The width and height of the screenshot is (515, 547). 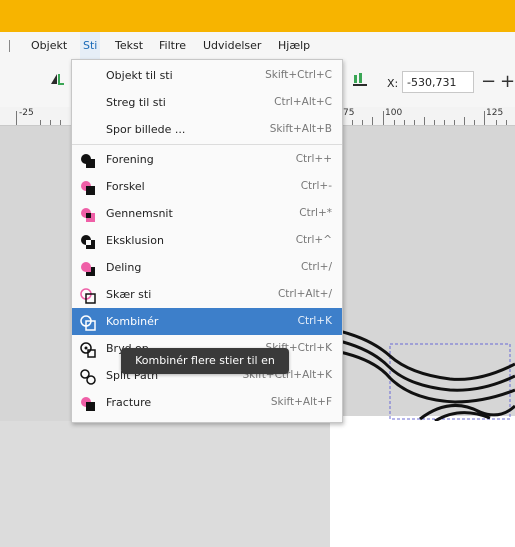 What do you see at coordinates (314, 321) in the screenshot?
I see `menu-item-shortcut: Ctrl+K` at bounding box center [314, 321].